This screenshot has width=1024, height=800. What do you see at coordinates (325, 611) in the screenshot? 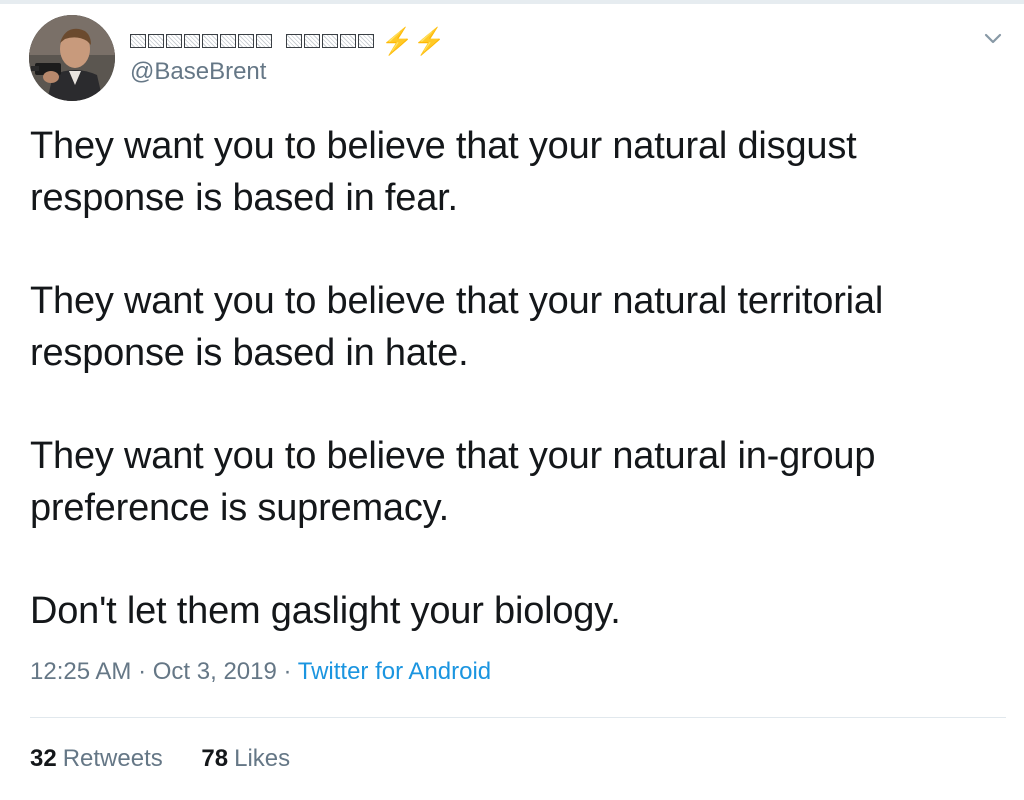
I see `tweet-paragraph: Don't let them gaslight your biology.` at bounding box center [325, 611].